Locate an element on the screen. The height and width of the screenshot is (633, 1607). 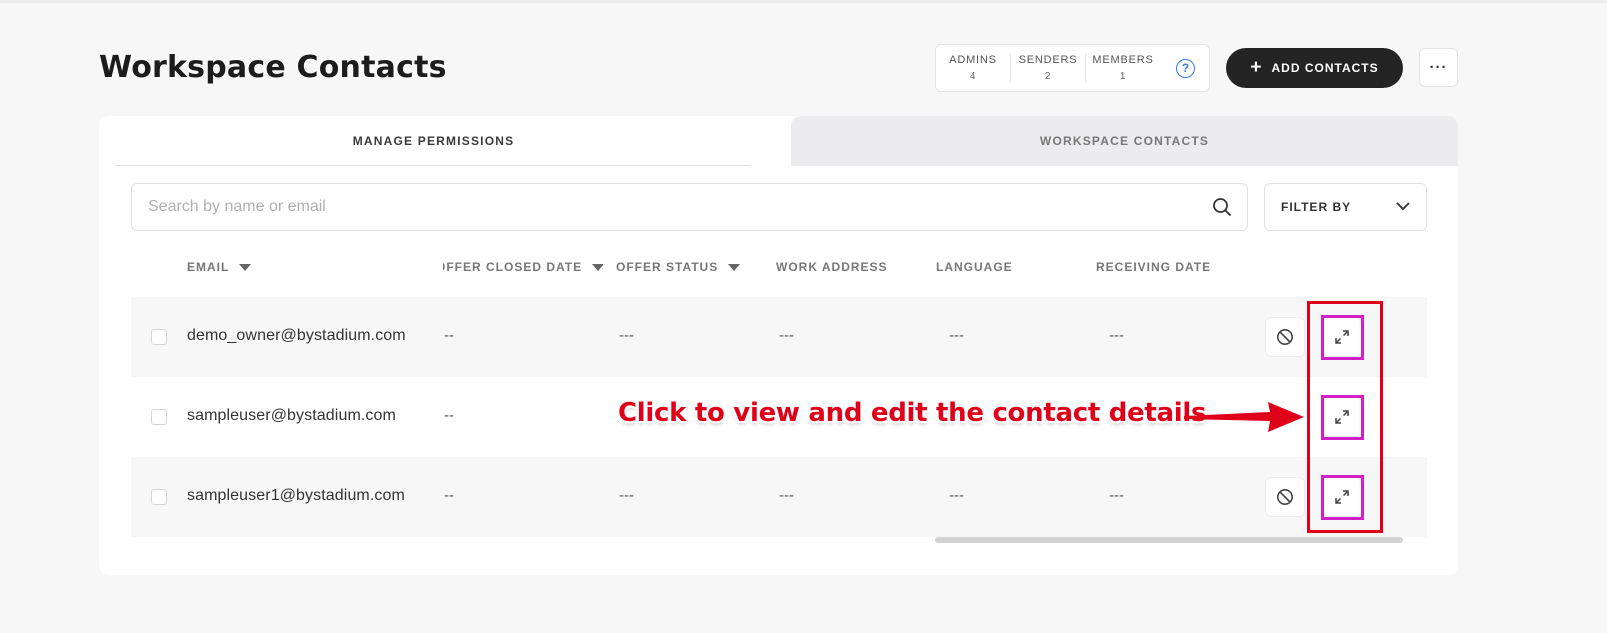
plus-icon: + is located at coordinates (1256, 67).